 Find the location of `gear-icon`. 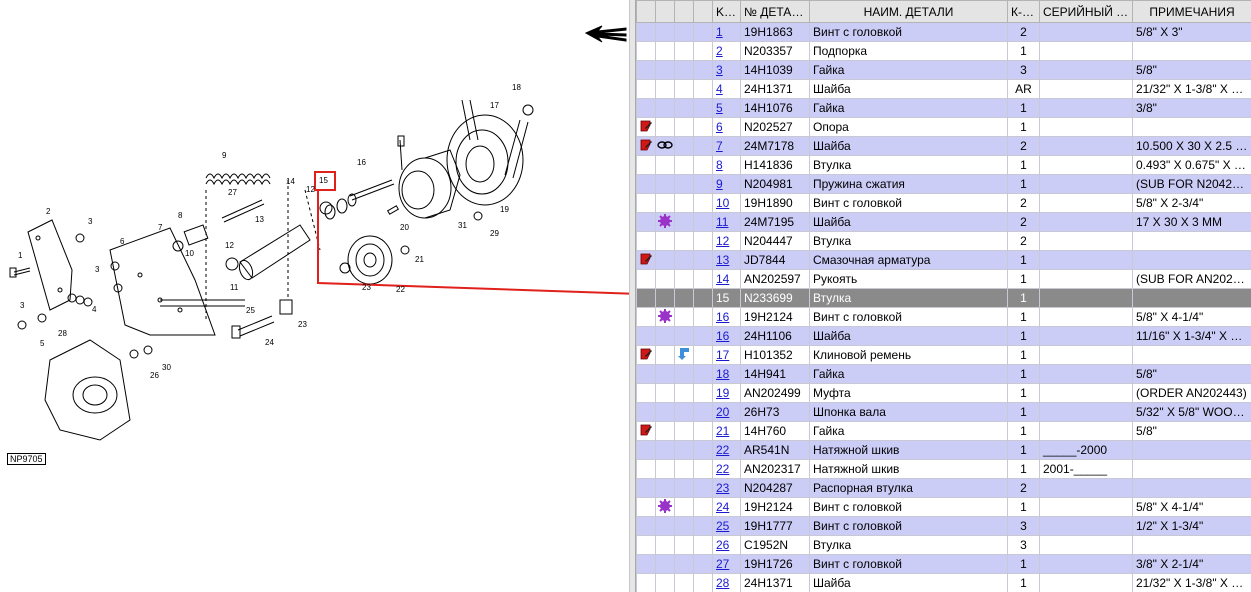

gear-icon is located at coordinates (665, 507).